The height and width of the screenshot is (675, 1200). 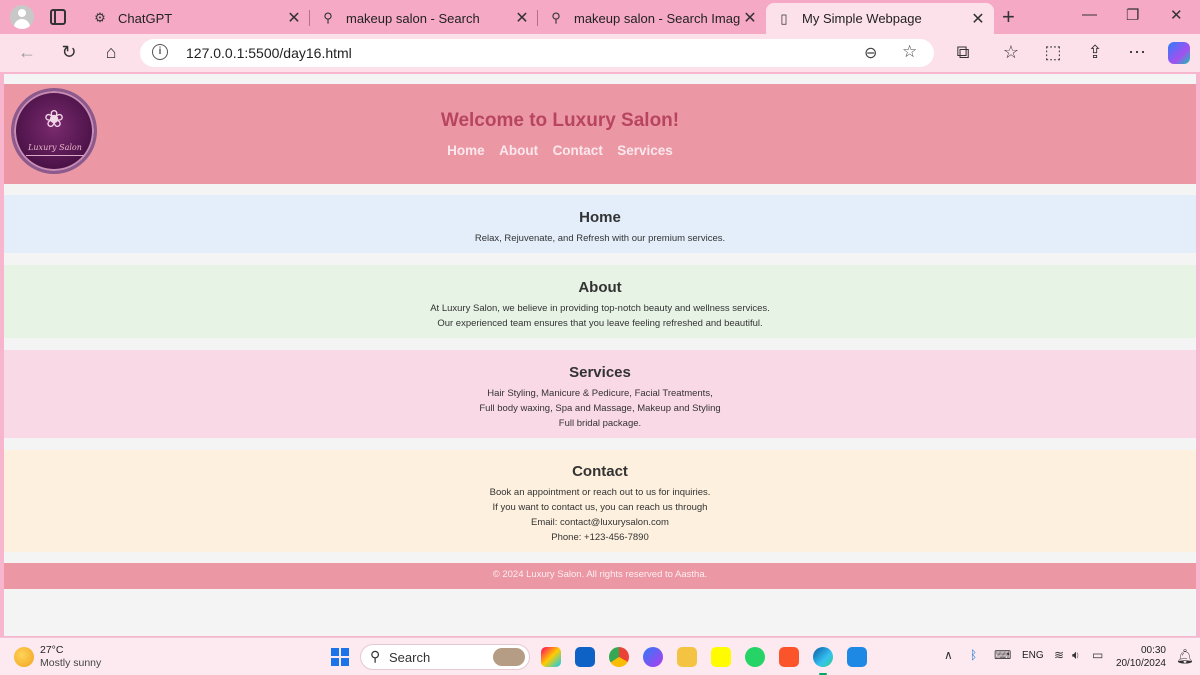 What do you see at coordinates (909, 52) in the screenshot?
I see `favorite-star-icon: ☆` at bounding box center [909, 52].